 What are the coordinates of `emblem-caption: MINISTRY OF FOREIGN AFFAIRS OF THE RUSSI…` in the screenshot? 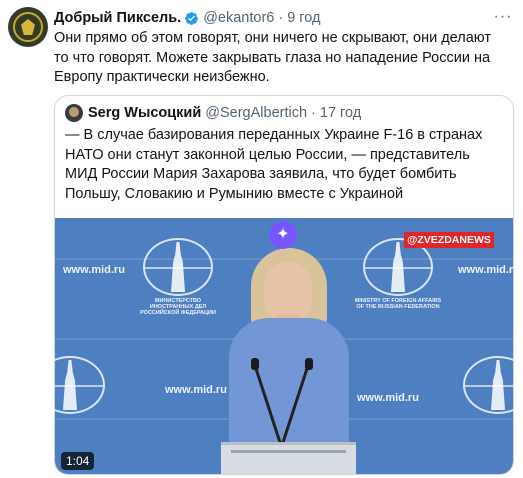 It's located at (398, 304).